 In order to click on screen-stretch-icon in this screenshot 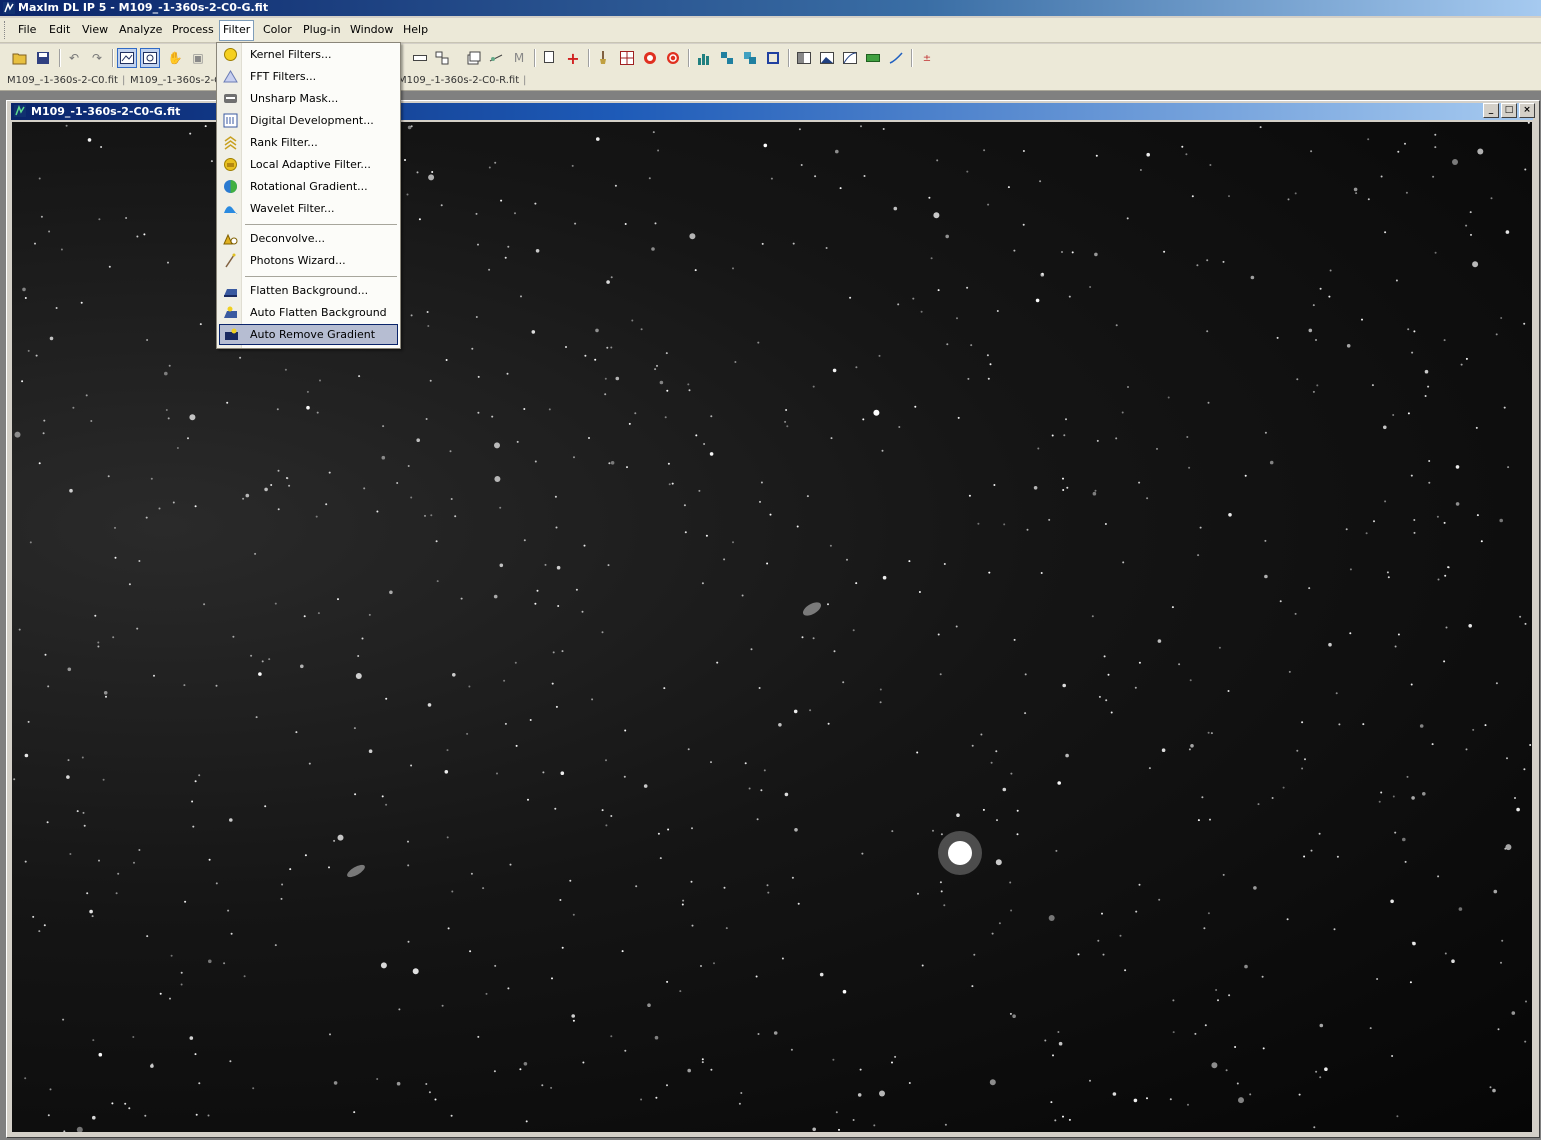, I will do `click(127, 58)`.